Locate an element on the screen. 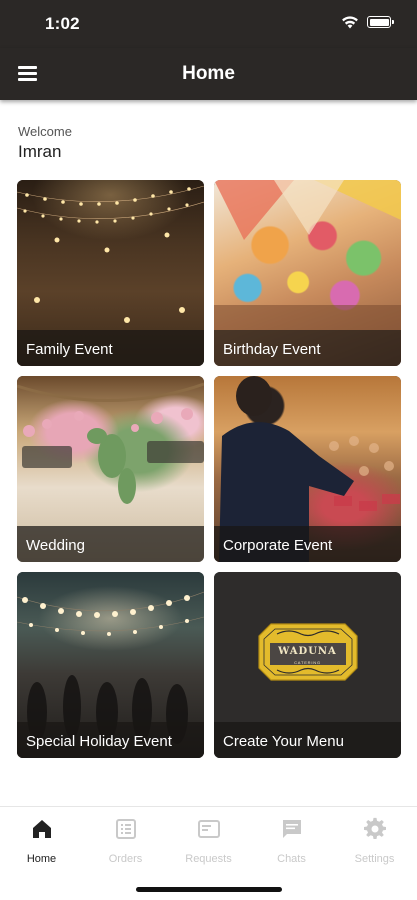  card-label: Special Holiday Event is located at coordinates (110, 740).